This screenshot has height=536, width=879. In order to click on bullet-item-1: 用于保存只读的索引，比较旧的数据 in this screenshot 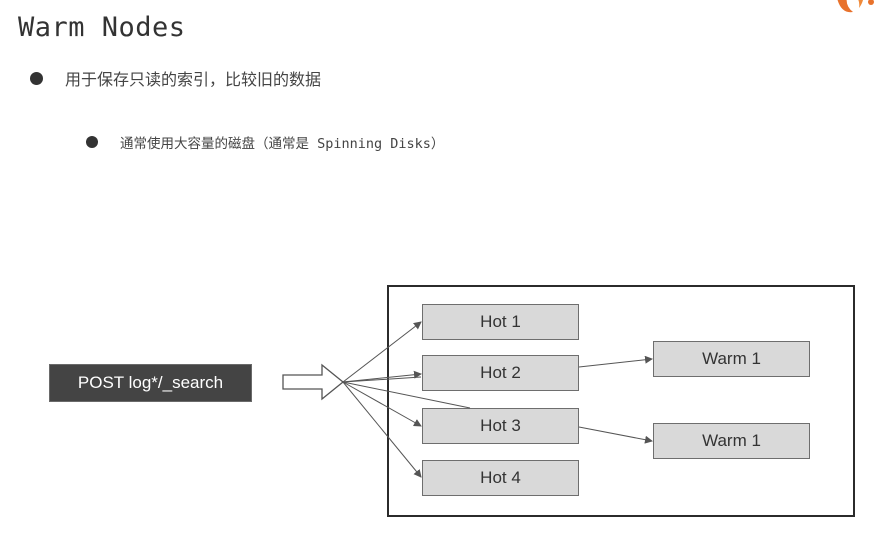, I will do `click(175, 78)`.